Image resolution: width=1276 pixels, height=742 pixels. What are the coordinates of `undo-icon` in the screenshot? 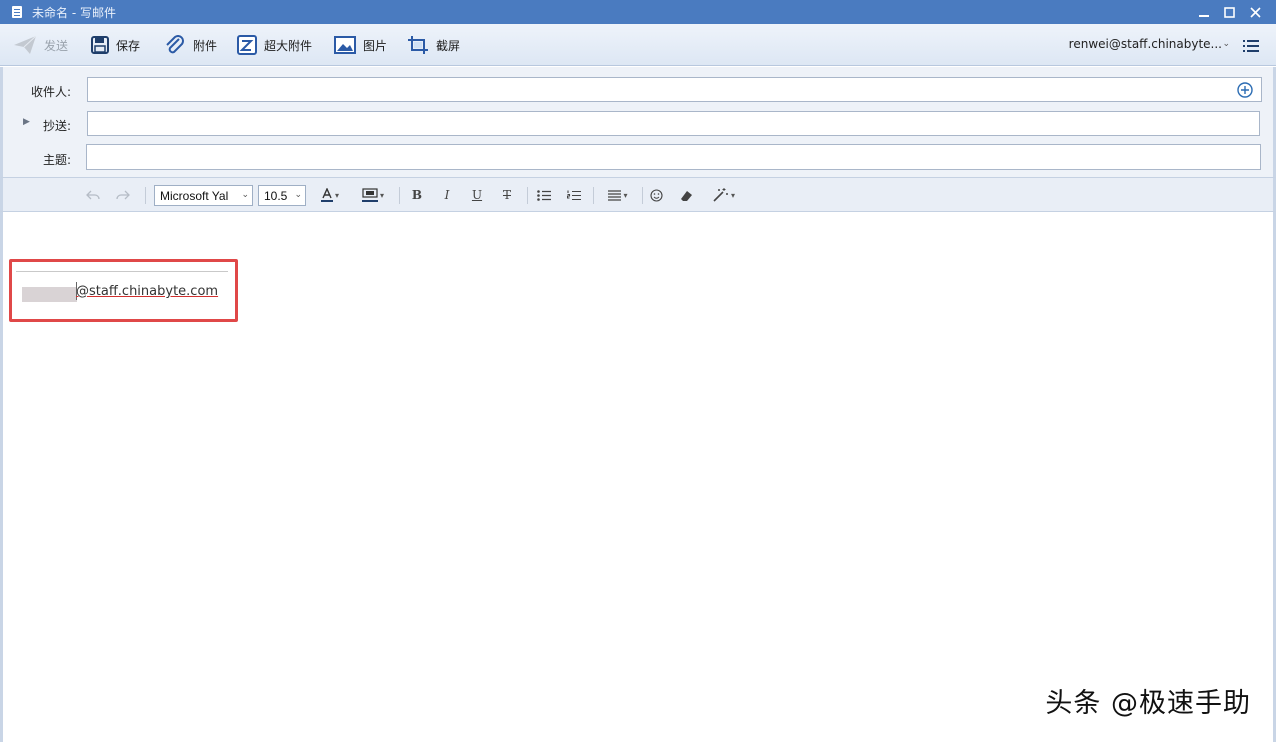 It's located at (93, 195).